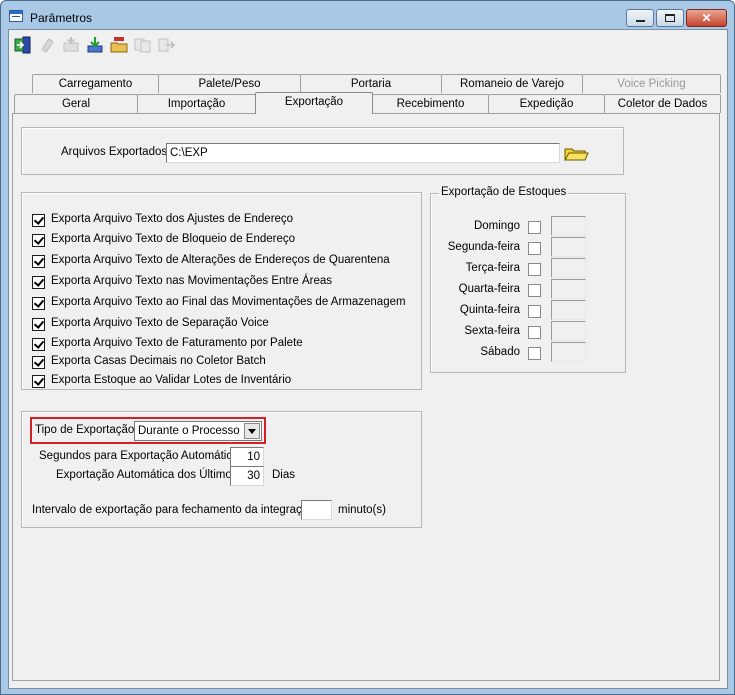  I want to click on export-files-path-input: C:\EXP, so click(363, 153).